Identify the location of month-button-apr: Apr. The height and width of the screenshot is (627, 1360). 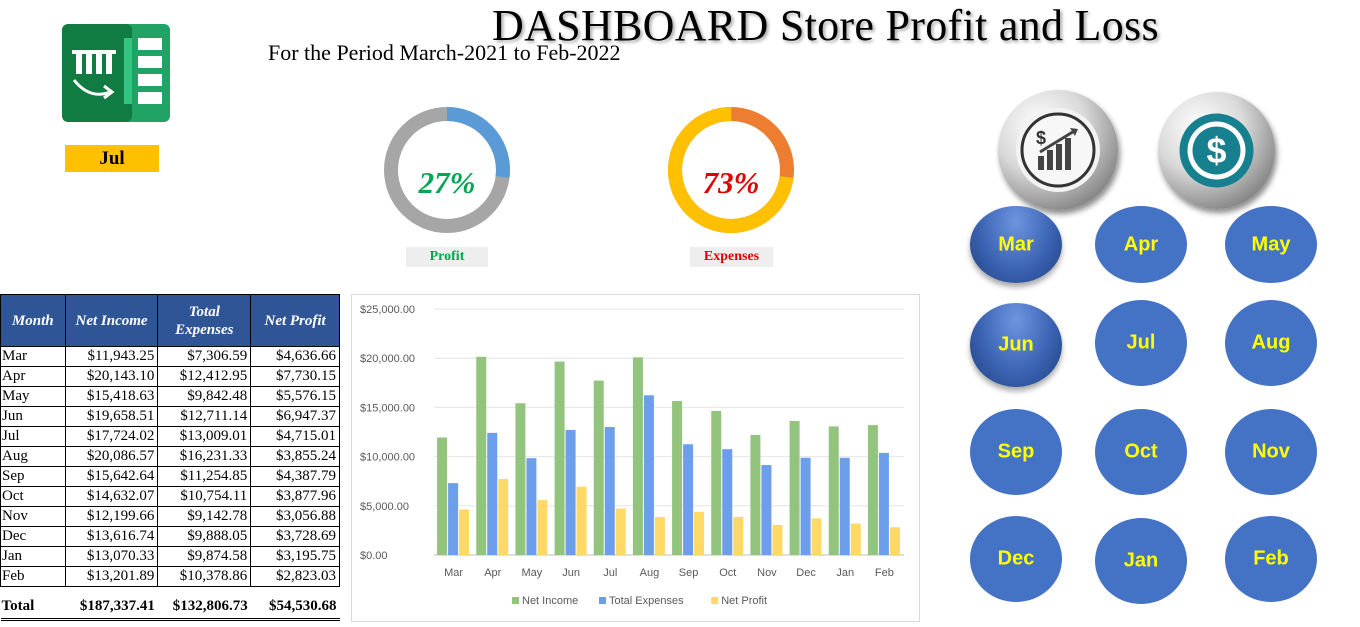
(1141, 244).